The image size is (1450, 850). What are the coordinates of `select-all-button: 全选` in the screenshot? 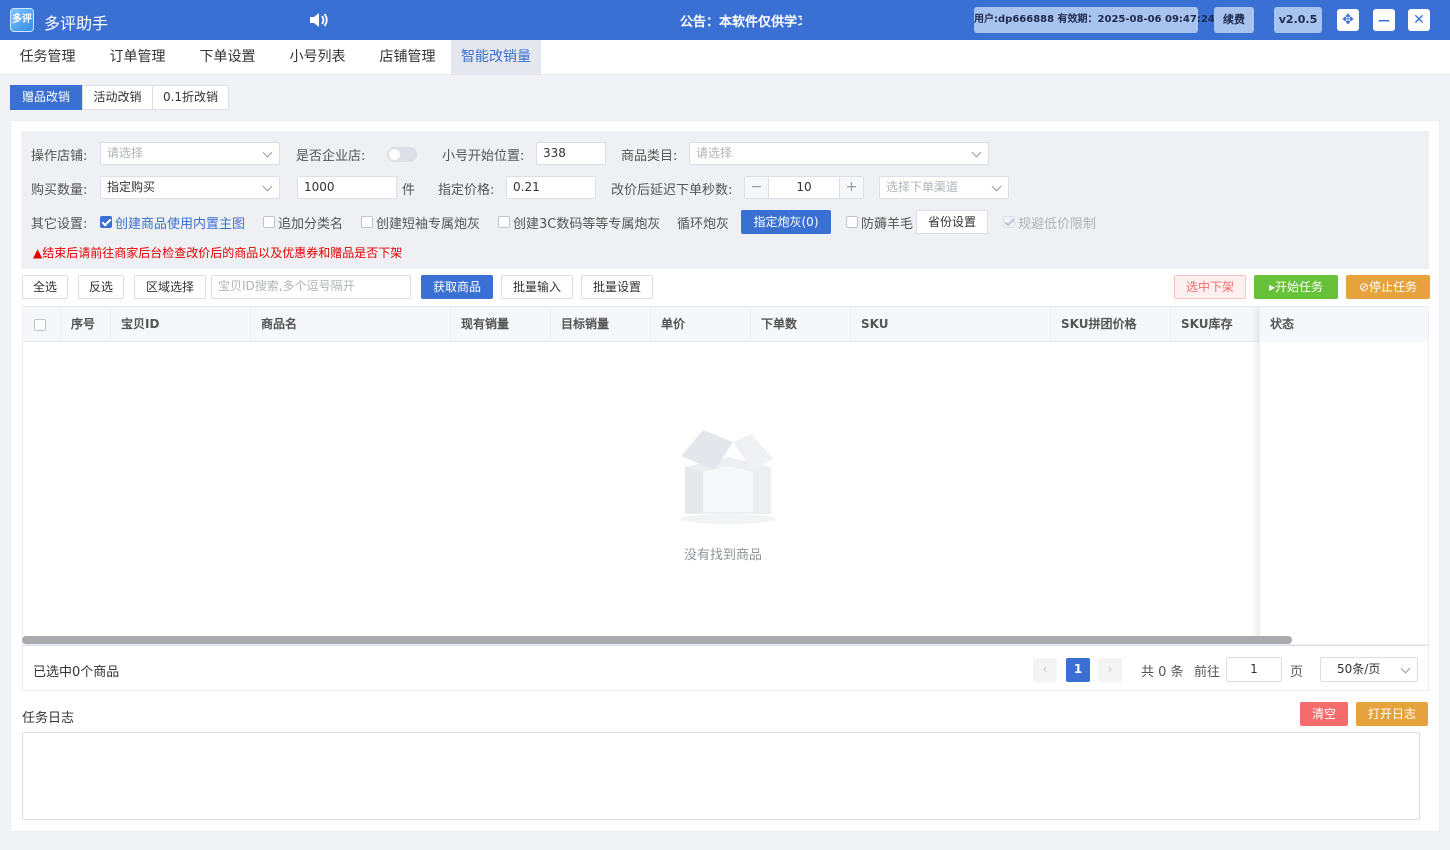 It's located at (45, 287).